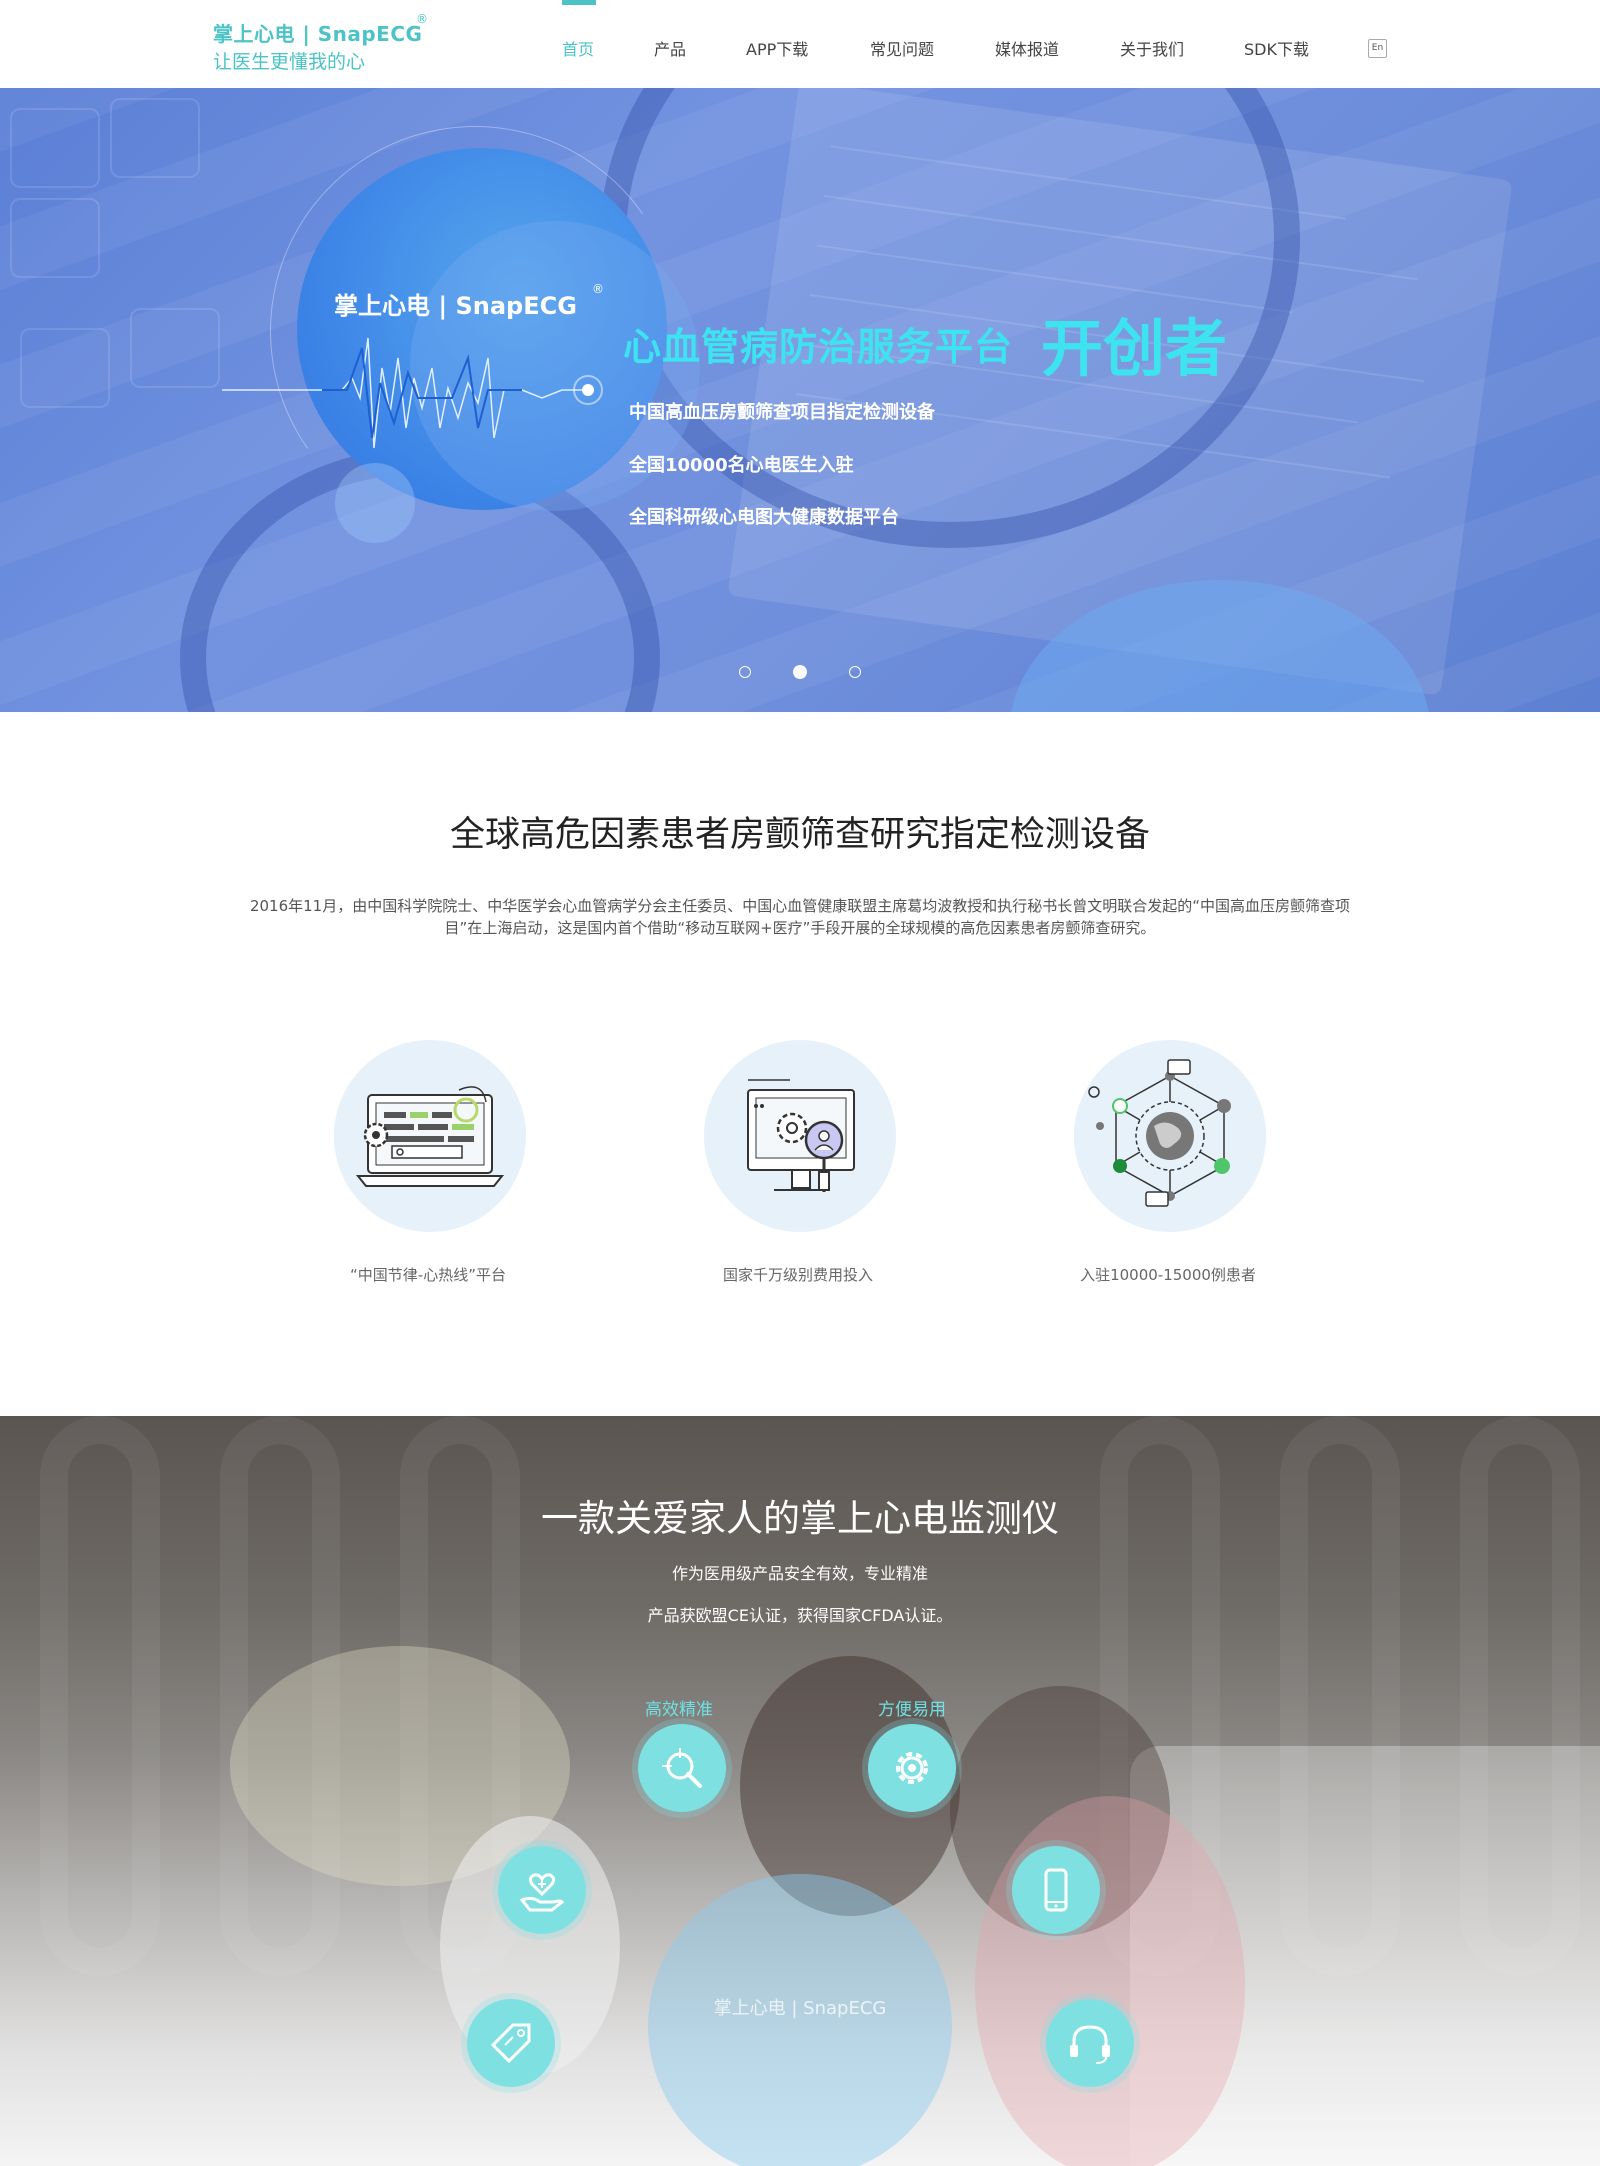  Describe the element at coordinates (797, 1275) in the screenshot. I see `feature-label: 国家千万级别费用投入` at that location.